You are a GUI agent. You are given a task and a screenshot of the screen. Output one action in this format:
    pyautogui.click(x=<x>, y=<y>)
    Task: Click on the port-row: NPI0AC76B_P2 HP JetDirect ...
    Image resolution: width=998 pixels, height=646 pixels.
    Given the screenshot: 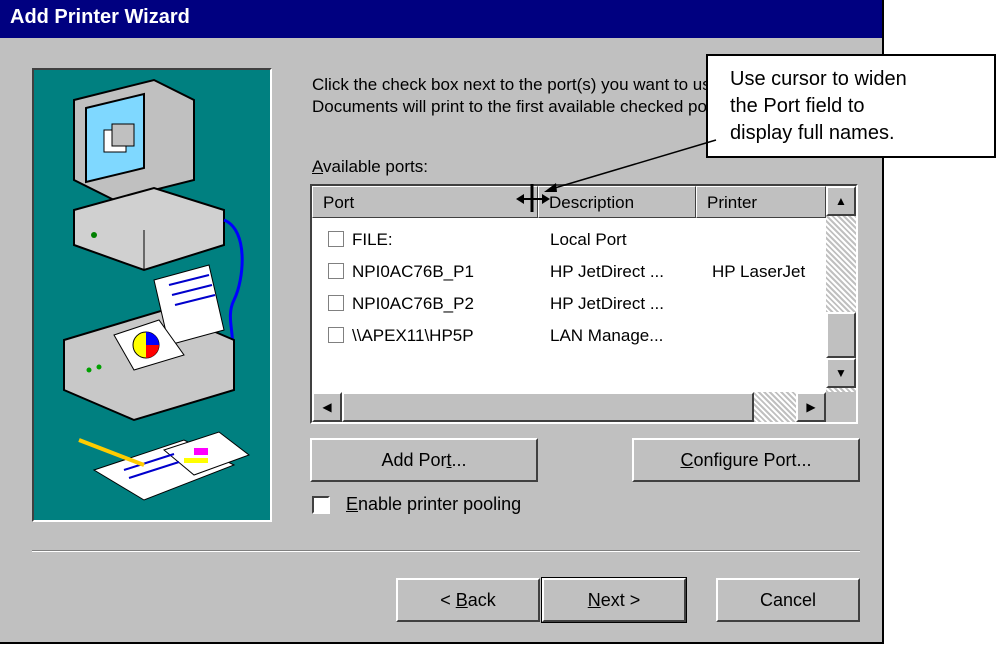 What is the action you would take?
    pyautogui.click(x=569, y=304)
    